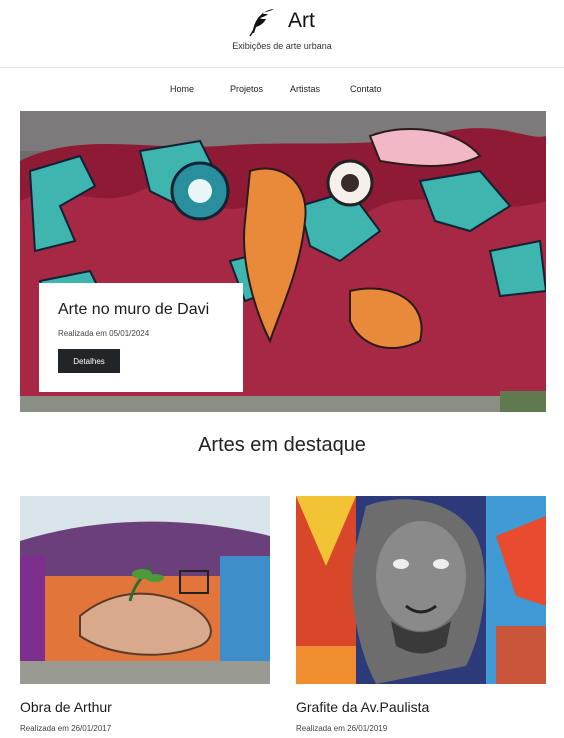  What do you see at coordinates (282, 46) in the screenshot?
I see `brand-subtitle: Exibições de arte urbana` at bounding box center [282, 46].